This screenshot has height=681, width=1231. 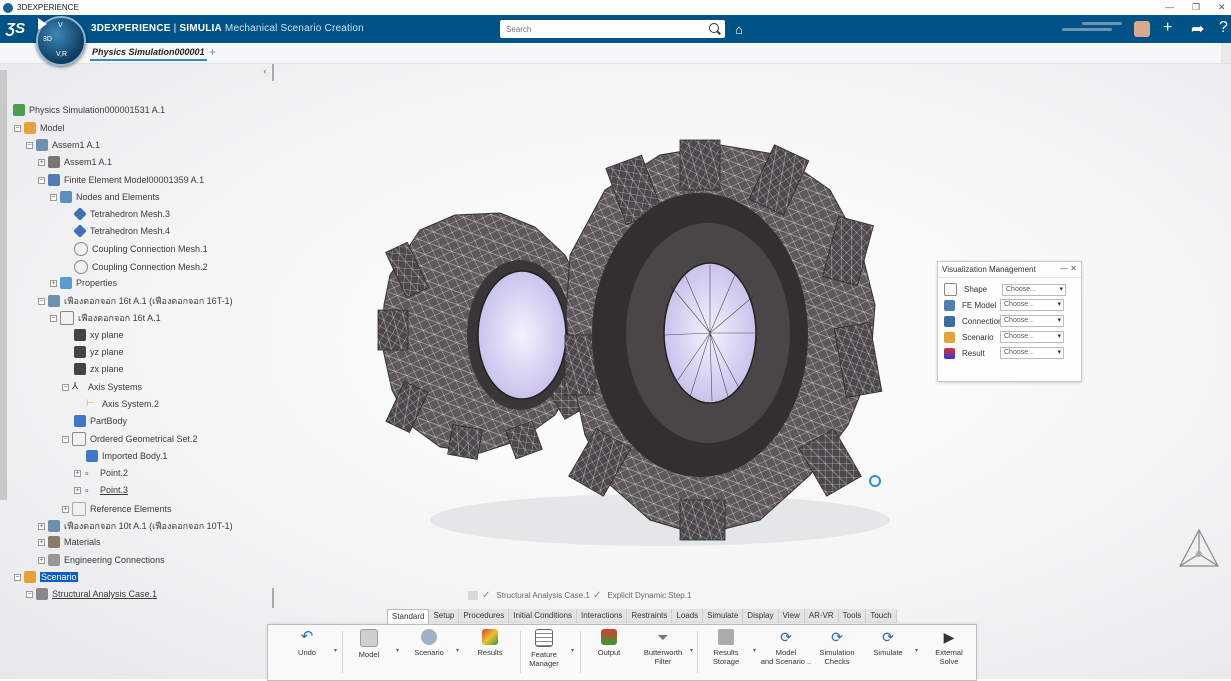 What do you see at coordinates (3, 285) in the screenshot?
I see `tree-scrollbar` at bounding box center [3, 285].